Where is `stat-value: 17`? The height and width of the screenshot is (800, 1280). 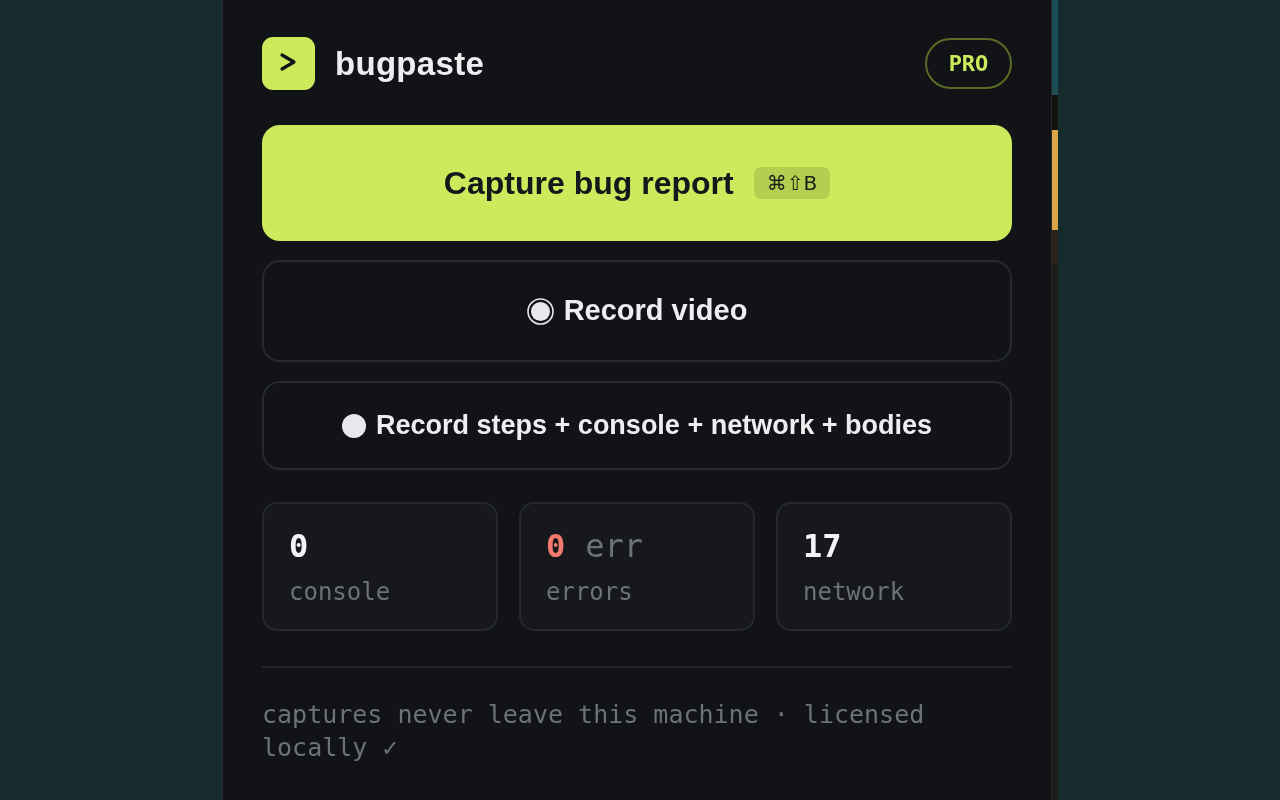 stat-value: 17 is located at coordinates (822, 546).